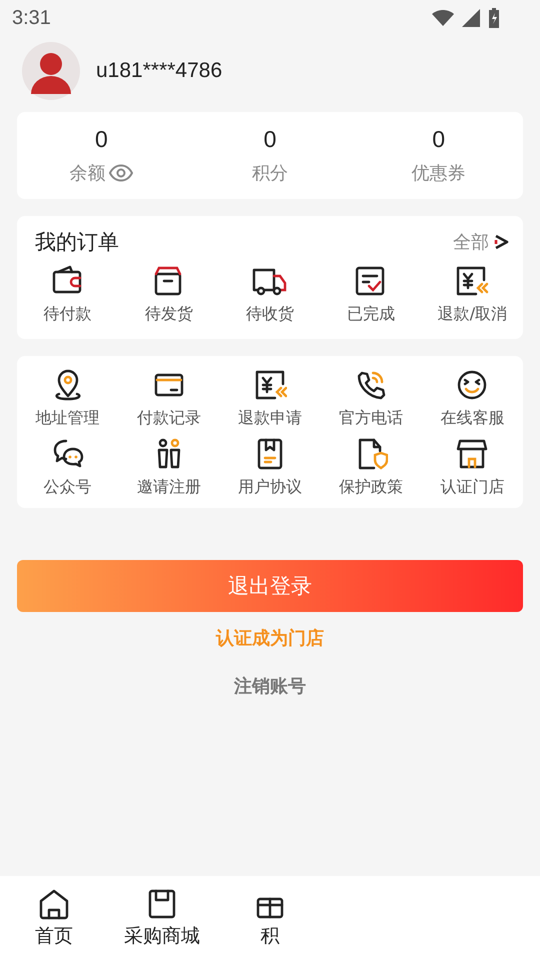  Describe the element at coordinates (67, 398) in the screenshot. I see `service-item: 地址管理` at that location.